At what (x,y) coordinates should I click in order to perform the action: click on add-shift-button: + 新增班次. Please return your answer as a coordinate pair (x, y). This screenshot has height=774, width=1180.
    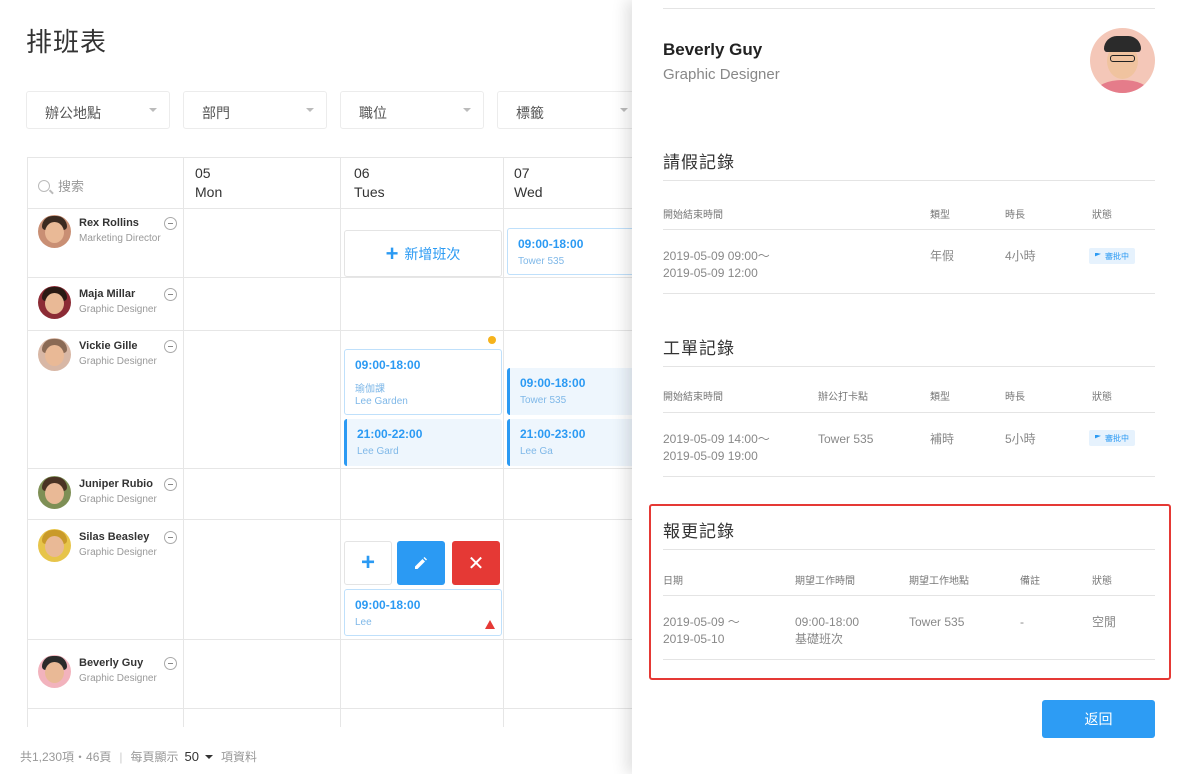
    Looking at the image, I should click on (423, 253).